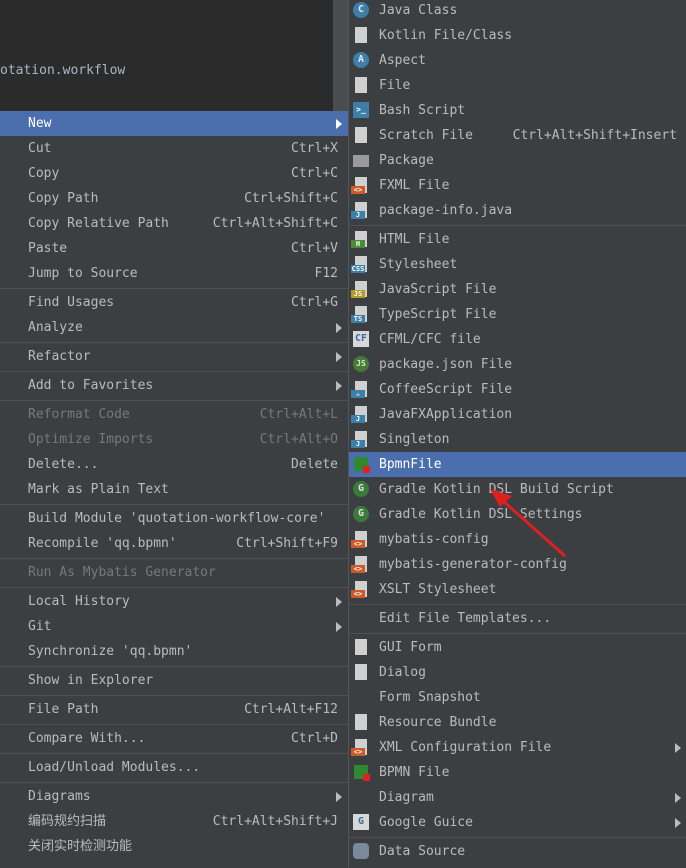  Describe the element at coordinates (174, 543) in the screenshot. I see `menu-item-recompile-qq-bpmn: Recompile 'qq.bpmn' Ctrl+Shift+F9` at that location.